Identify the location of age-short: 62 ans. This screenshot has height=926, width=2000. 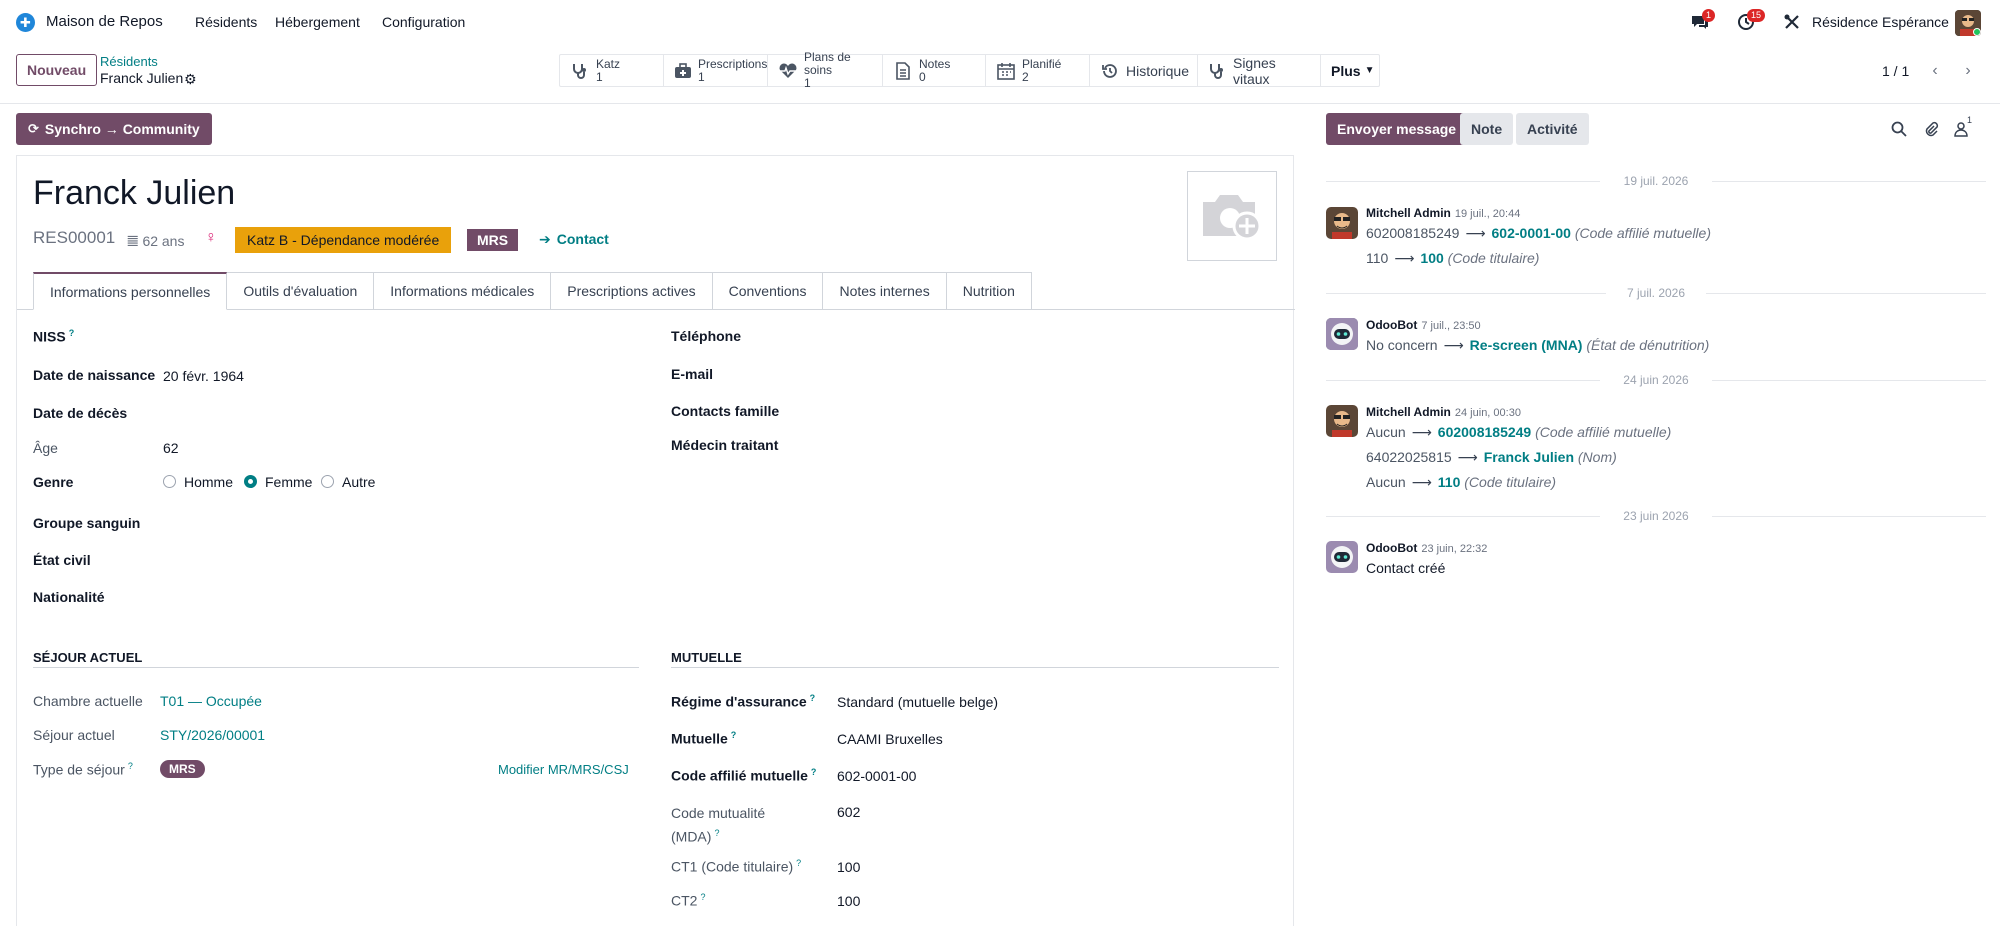
(163, 241).